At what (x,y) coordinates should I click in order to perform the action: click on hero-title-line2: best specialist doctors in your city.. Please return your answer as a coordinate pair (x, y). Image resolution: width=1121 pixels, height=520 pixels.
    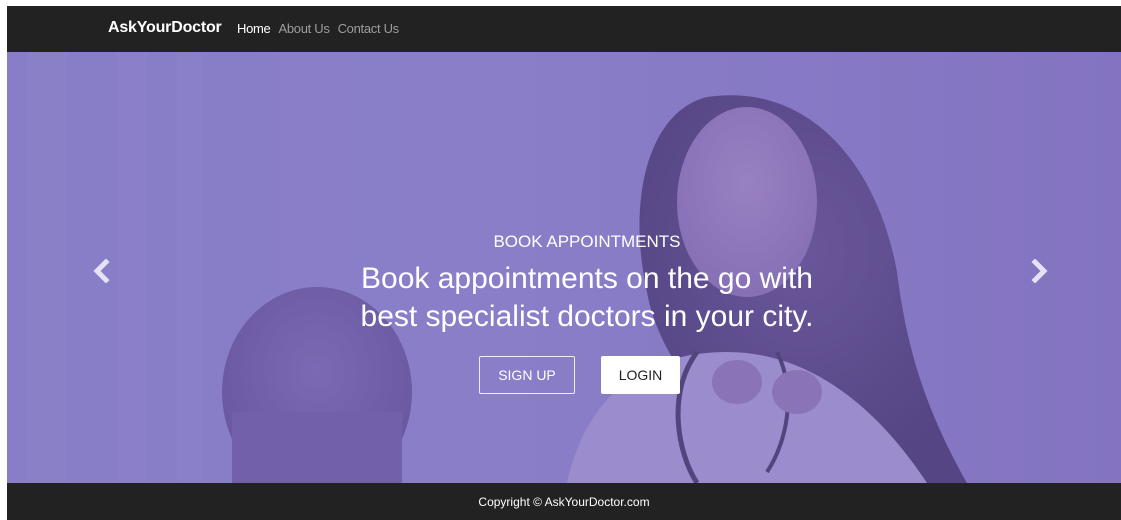
    Looking at the image, I should click on (587, 316).